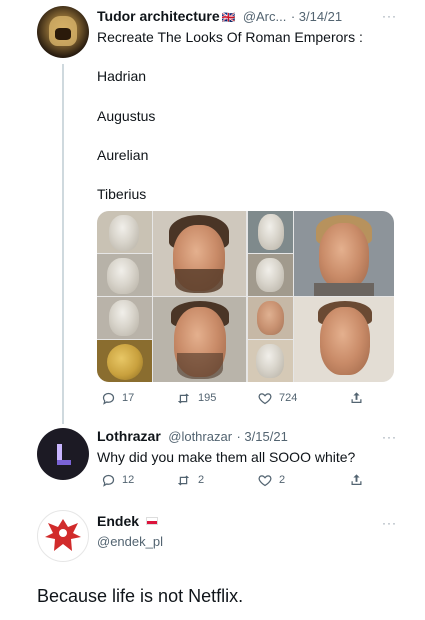 This screenshot has height=620, width=425. What do you see at coordinates (140, 596) in the screenshot?
I see `reply-text: Because life is not Netflix.` at bounding box center [140, 596].